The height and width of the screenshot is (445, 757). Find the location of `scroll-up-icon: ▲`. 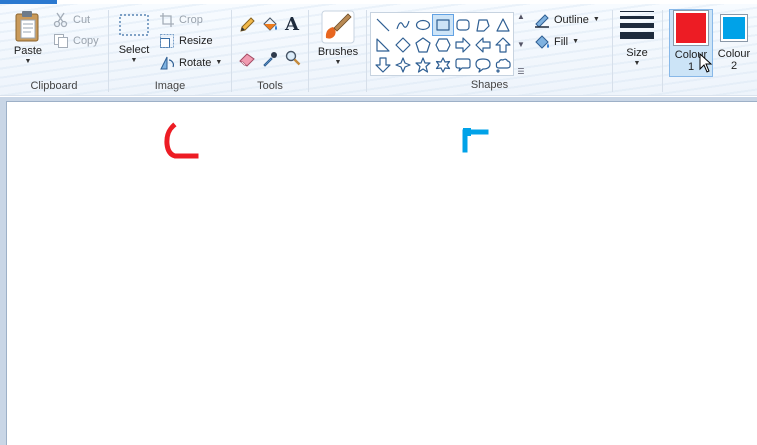

scroll-up-icon: ▲ is located at coordinates (521, 16).